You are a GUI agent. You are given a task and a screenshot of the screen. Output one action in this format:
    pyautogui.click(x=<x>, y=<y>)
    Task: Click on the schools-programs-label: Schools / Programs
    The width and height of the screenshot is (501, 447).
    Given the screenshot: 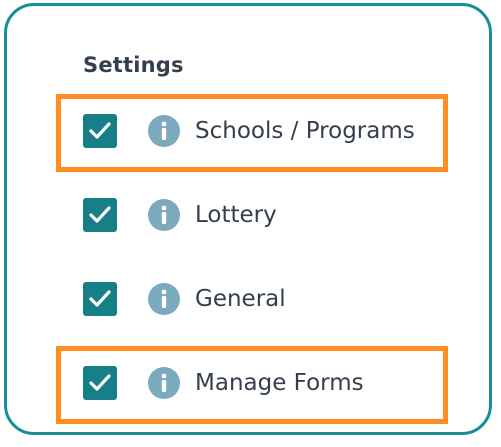 What is the action you would take?
    pyautogui.click(x=305, y=131)
    